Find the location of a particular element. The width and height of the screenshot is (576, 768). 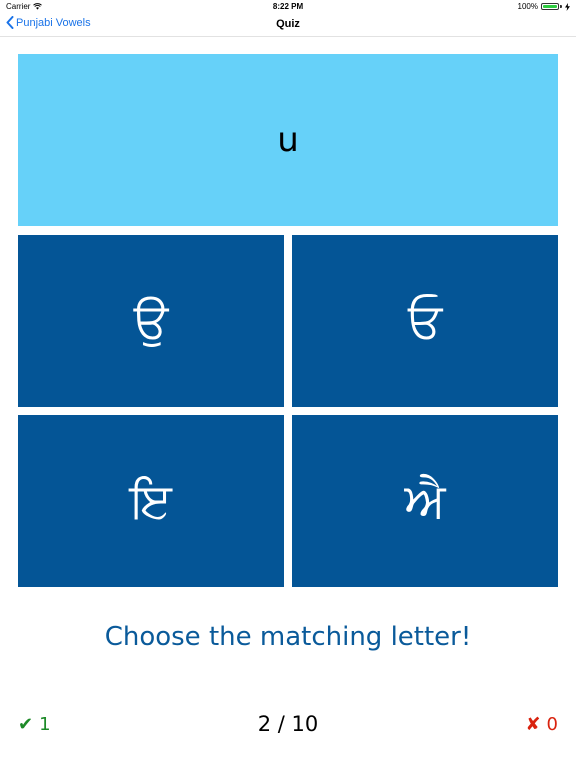

answer-option-1: ਉ is located at coordinates (151, 321).